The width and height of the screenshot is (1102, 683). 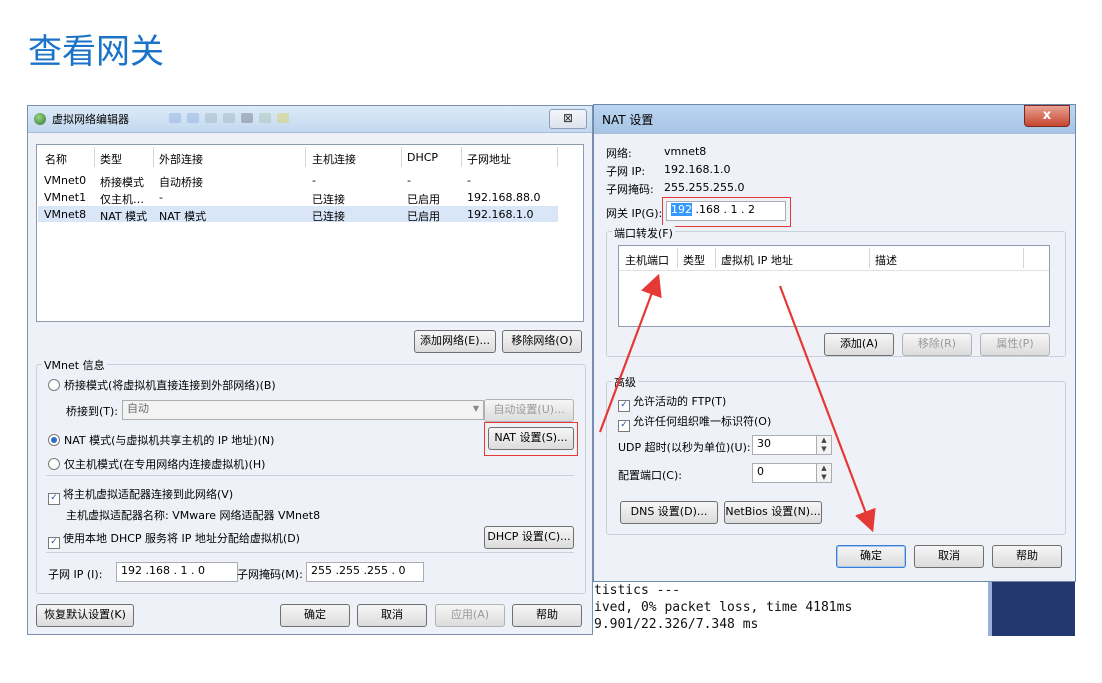 What do you see at coordinates (737, 403) in the screenshot?
I see `annotation-arrows` at bounding box center [737, 403].